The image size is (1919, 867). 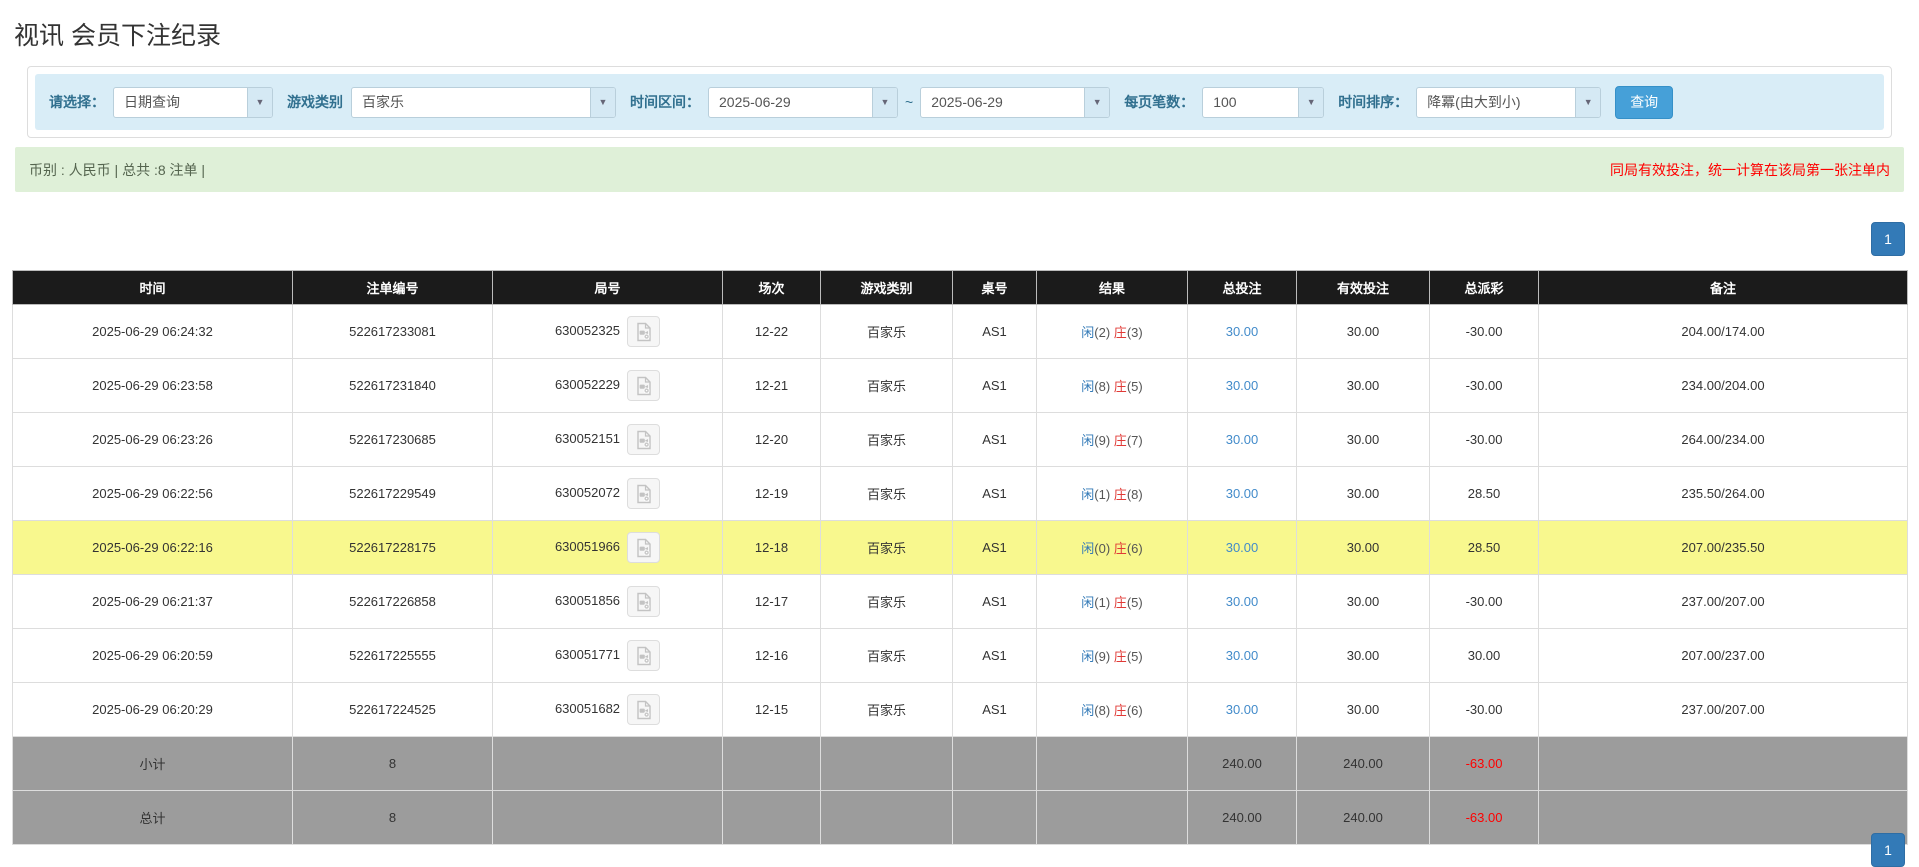 What do you see at coordinates (1363, 817) in the screenshot?
I see `footer-valid-bet: 240.00` at bounding box center [1363, 817].